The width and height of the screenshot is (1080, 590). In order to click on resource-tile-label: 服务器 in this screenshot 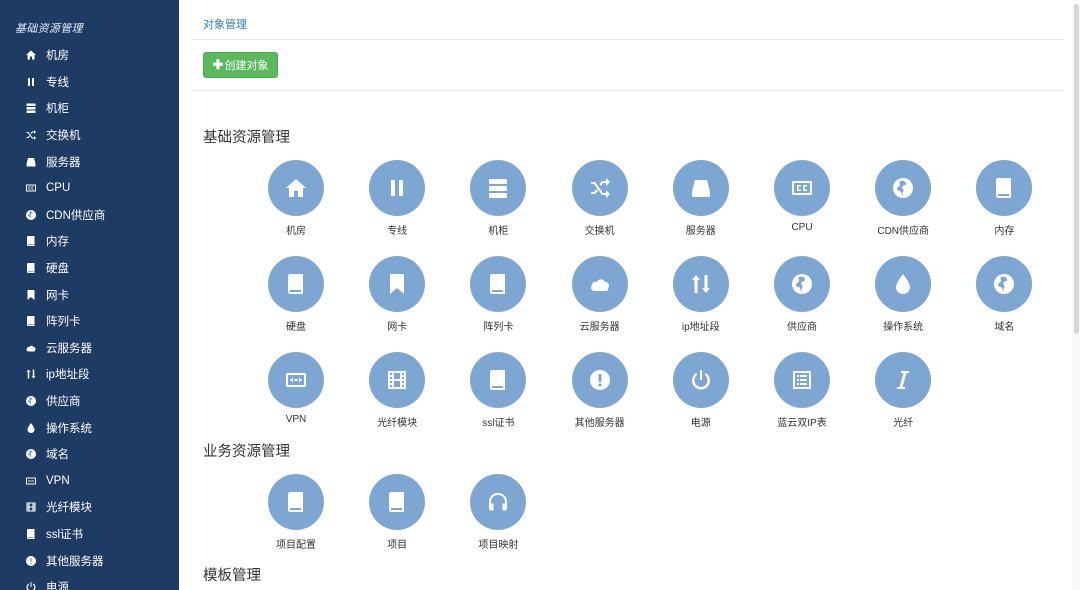, I will do `click(700, 231)`.